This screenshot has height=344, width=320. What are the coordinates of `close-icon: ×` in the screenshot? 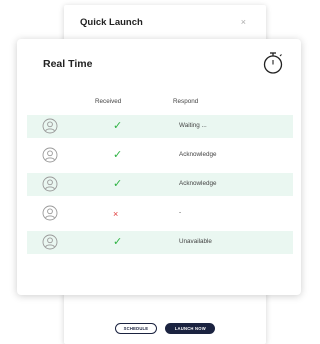 It's located at (243, 22).